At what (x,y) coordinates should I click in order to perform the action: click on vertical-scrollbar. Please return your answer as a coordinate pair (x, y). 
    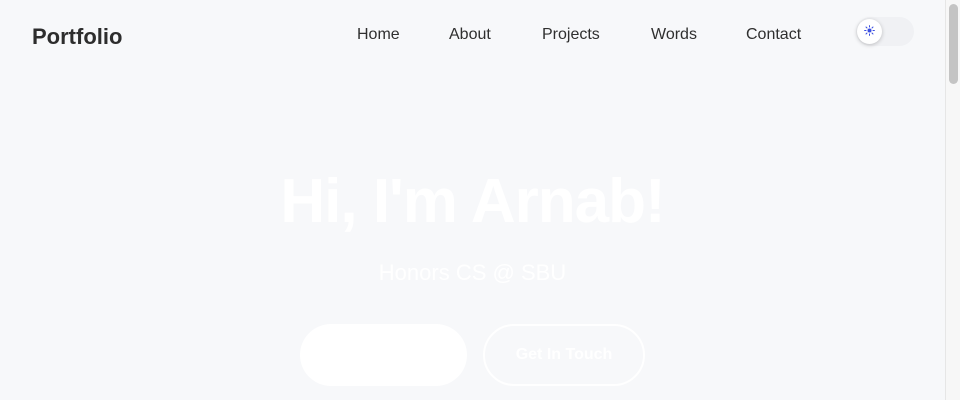
    Looking at the image, I should click on (952, 200).